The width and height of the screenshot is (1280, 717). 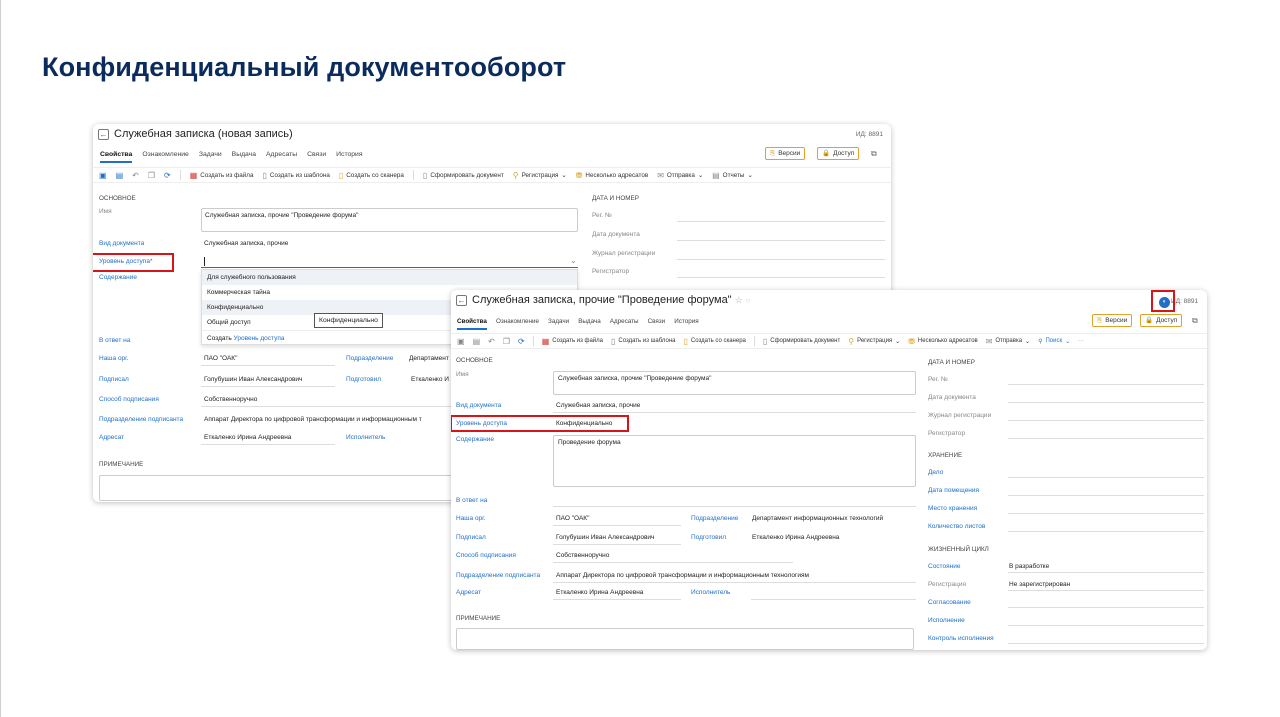 I want to click on document-icon: ▯, so click(x=425, y=175).